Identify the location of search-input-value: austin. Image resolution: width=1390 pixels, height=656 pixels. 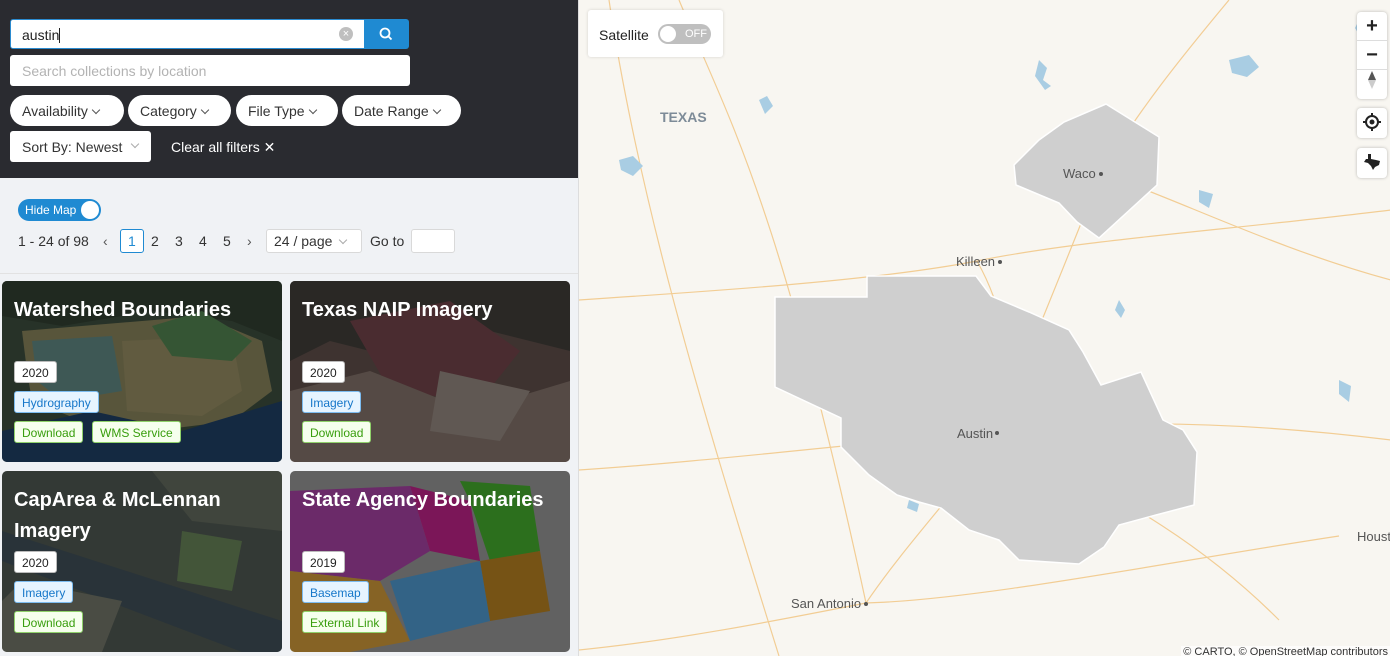
(41, 35).